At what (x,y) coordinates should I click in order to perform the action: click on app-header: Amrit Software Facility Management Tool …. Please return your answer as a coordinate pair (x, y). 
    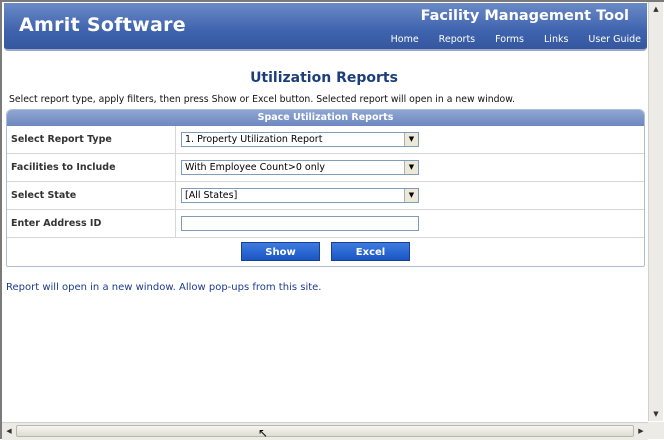
    Looking at the image, I should click on (325, 27).